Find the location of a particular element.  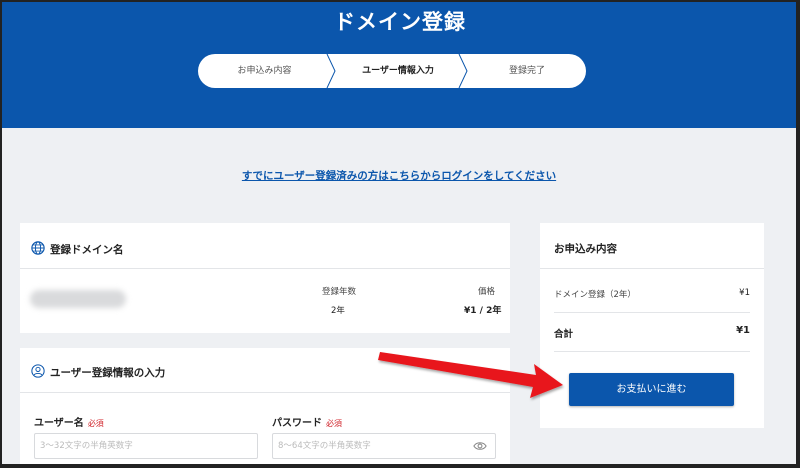

user-icon is located at coordinates (38, 371).